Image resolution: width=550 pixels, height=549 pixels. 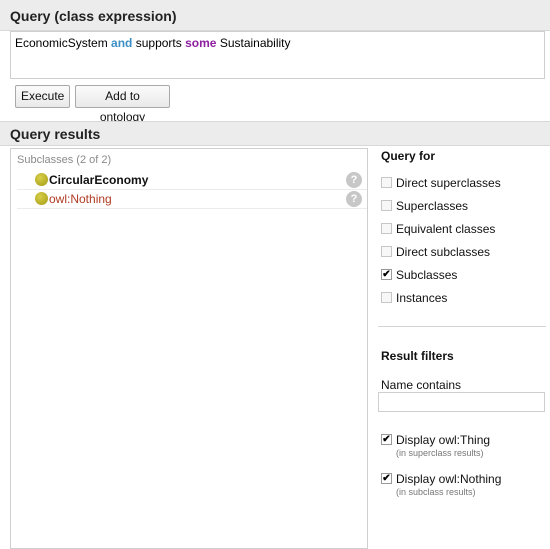 What do you see at coordinates (275, 15) in the screenshot?
I see `query-section-header: Query (class expression)` at bounding box center [275, 15].